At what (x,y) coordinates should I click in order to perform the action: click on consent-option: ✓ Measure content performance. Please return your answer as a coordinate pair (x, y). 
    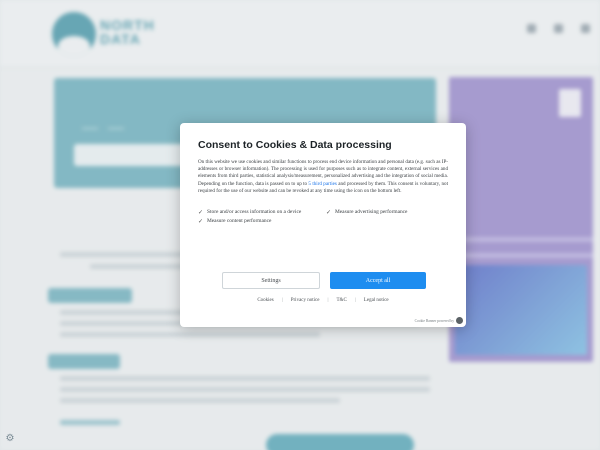
    Looking at the image, I should click on (259, 221).